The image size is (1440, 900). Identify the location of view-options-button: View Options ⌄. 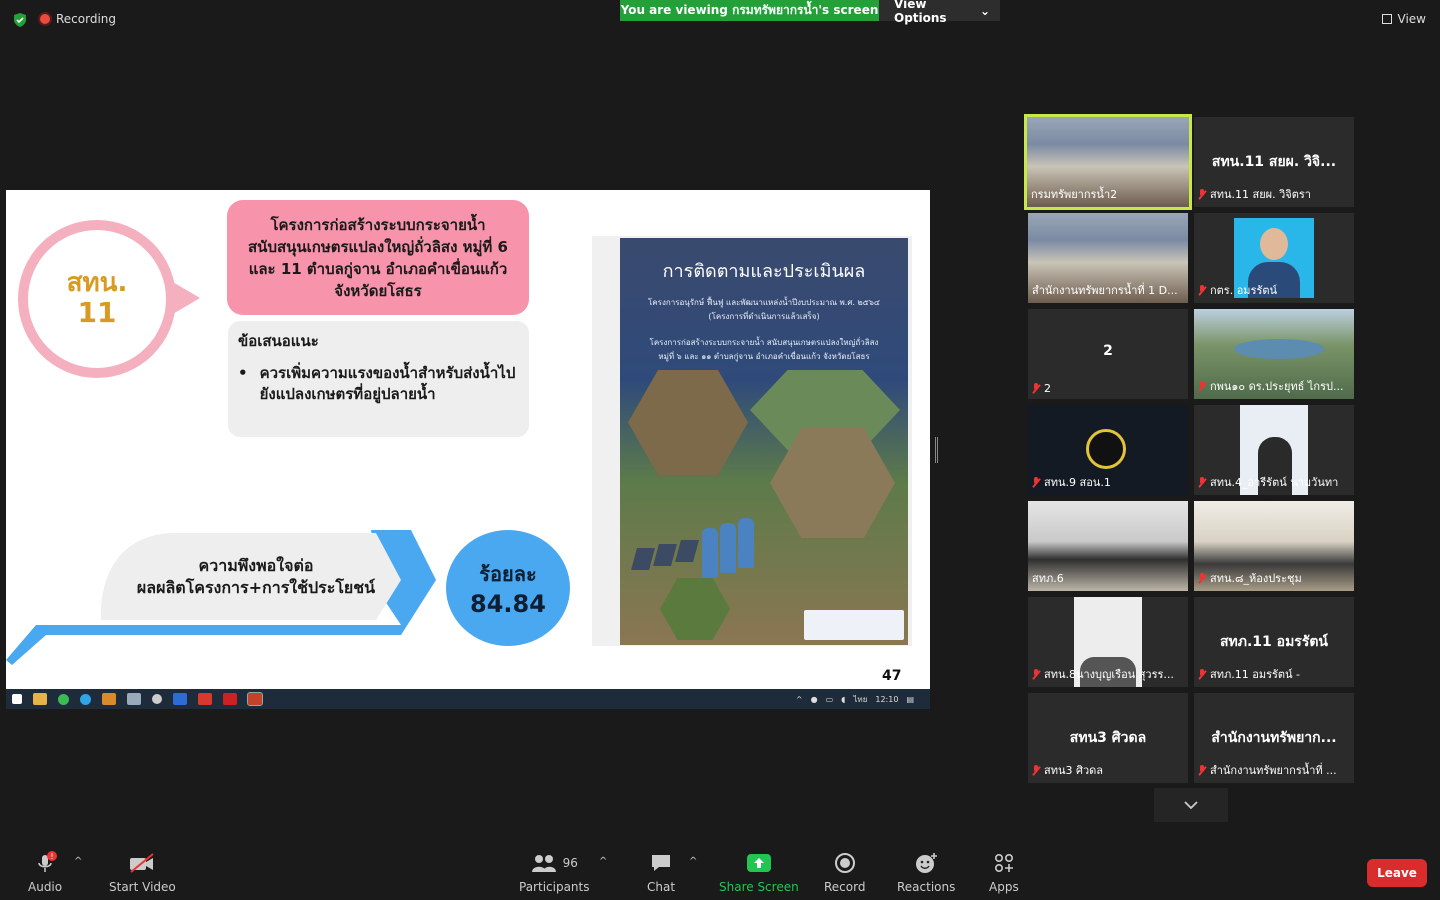
(939, 12).